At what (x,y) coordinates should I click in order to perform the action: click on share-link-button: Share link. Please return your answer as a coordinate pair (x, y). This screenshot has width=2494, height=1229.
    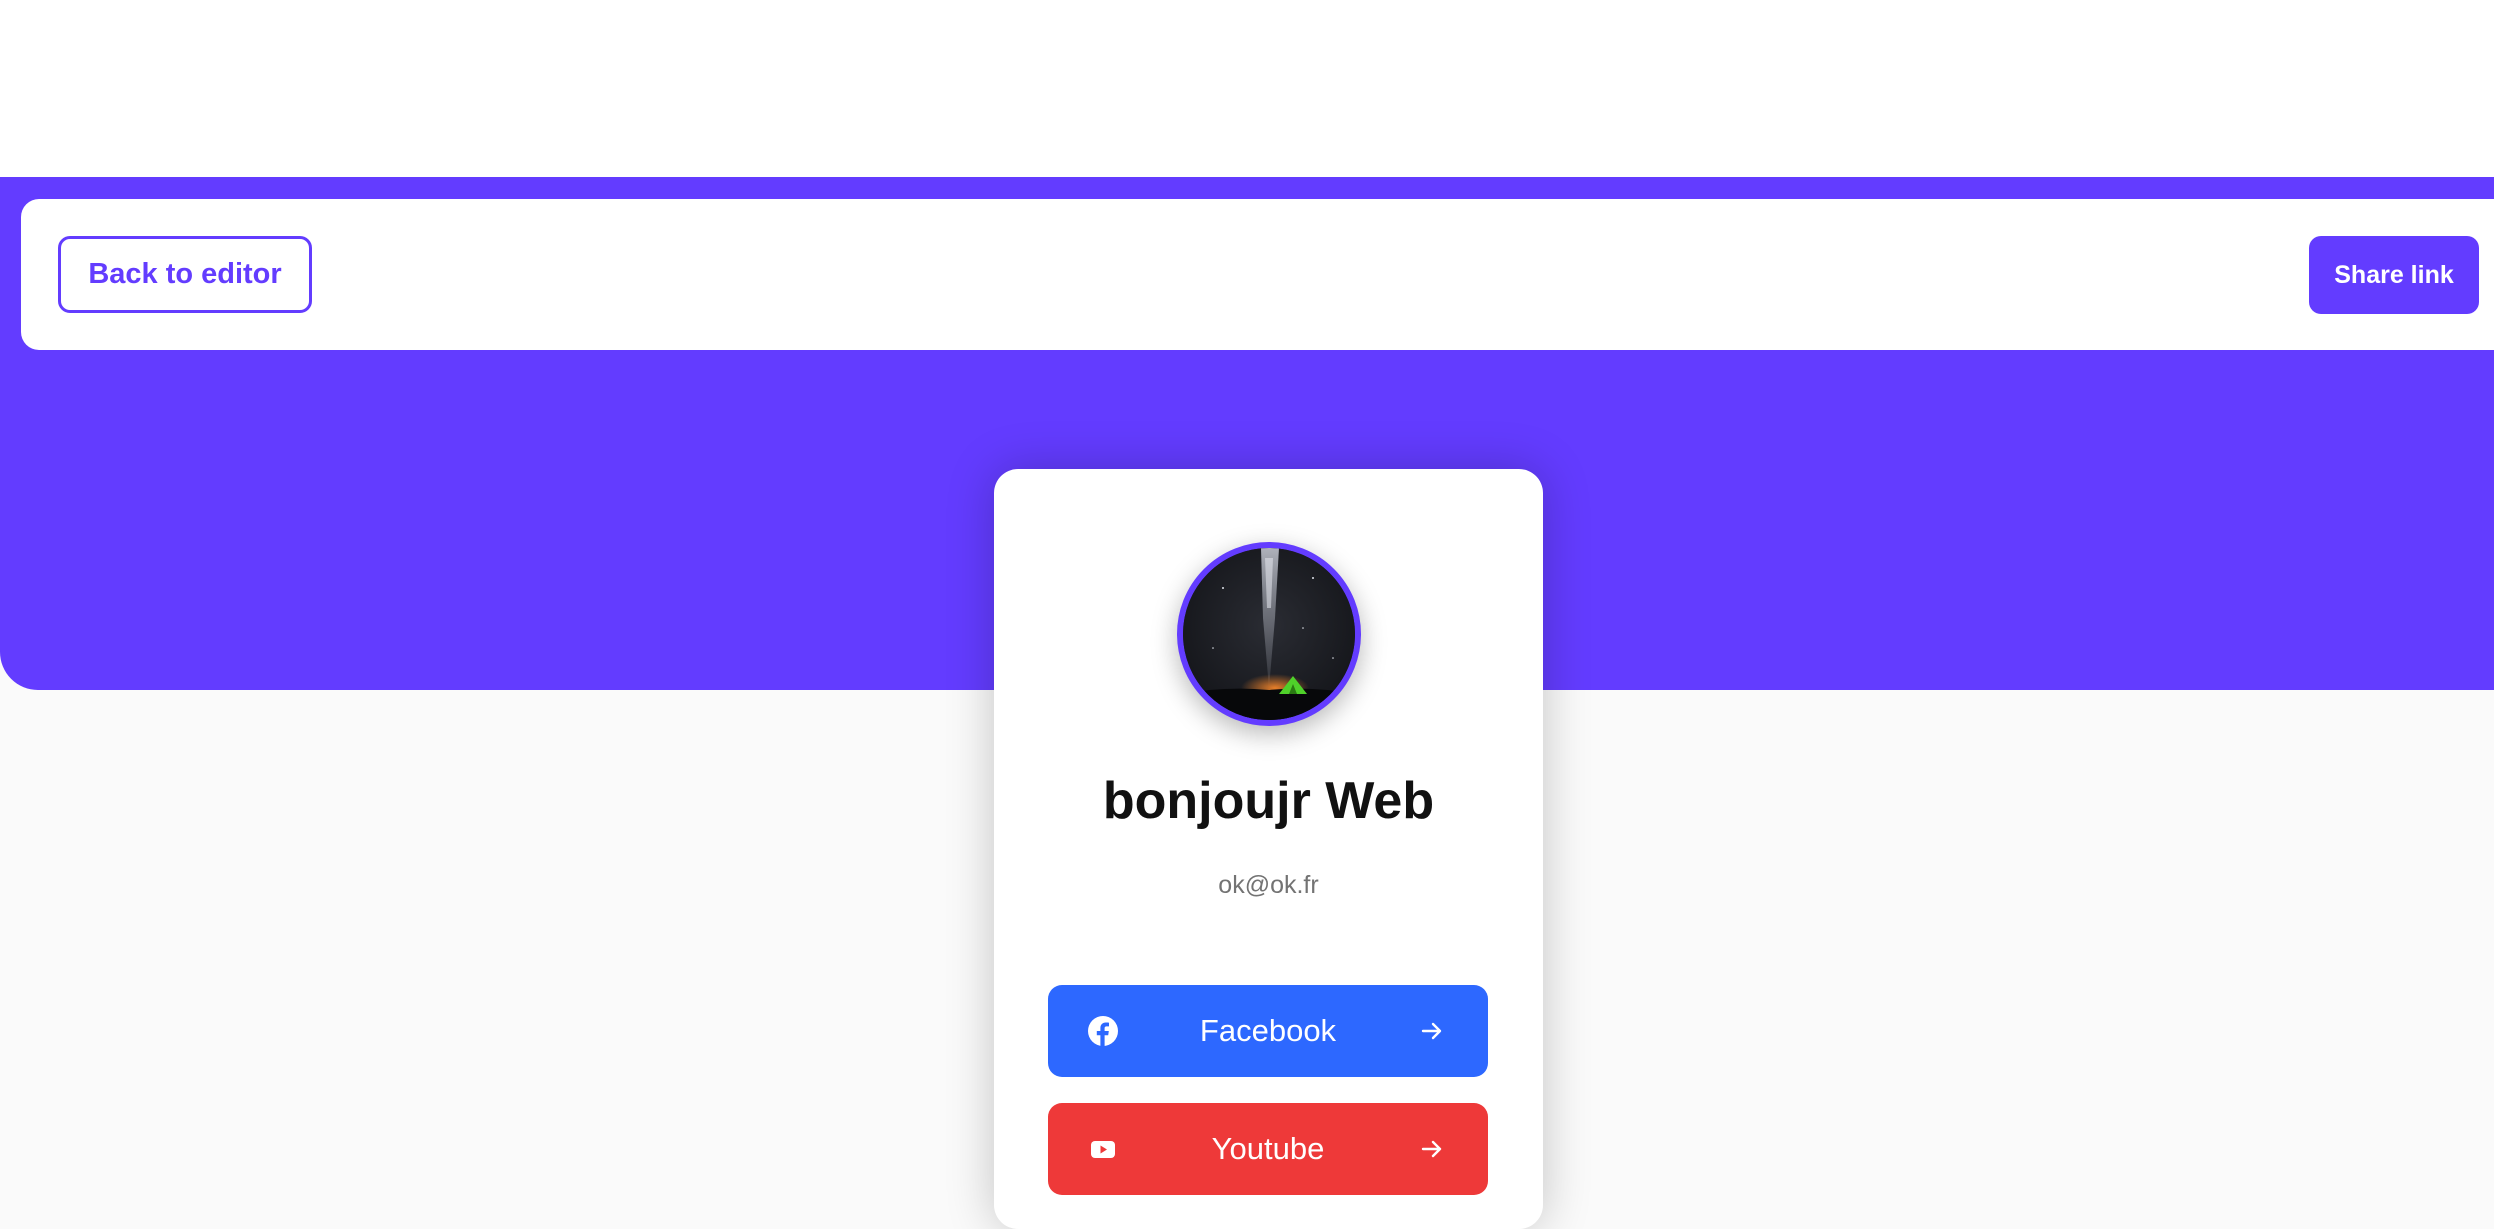
    Looking at the image, I should click on (2394, 275).